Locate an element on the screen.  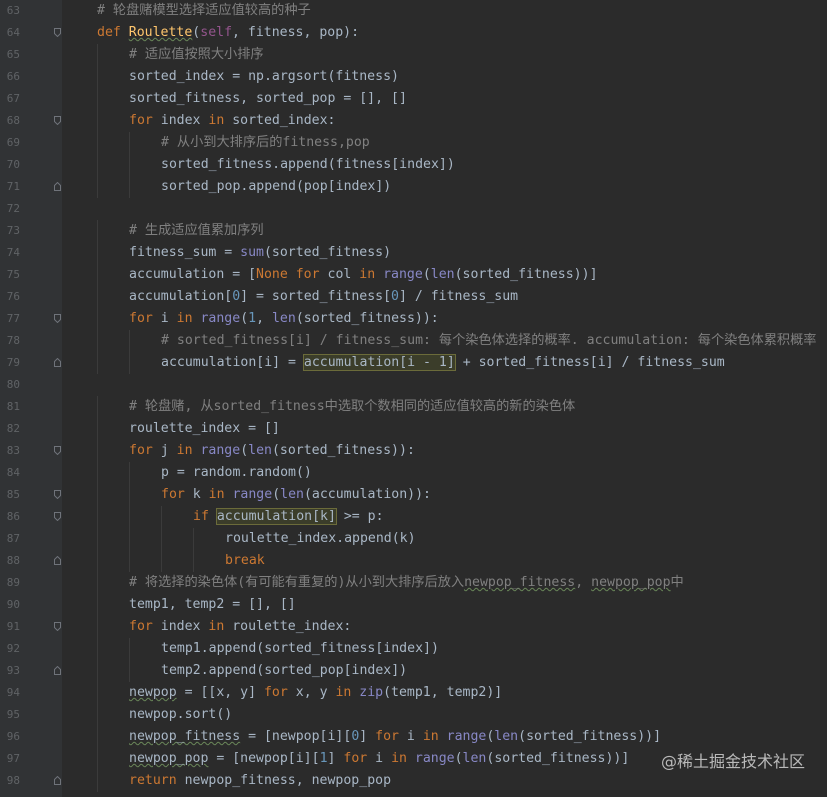
code-line: 66 sorted_index = np.argsort(fitness) is located at coordinates (413, 77).